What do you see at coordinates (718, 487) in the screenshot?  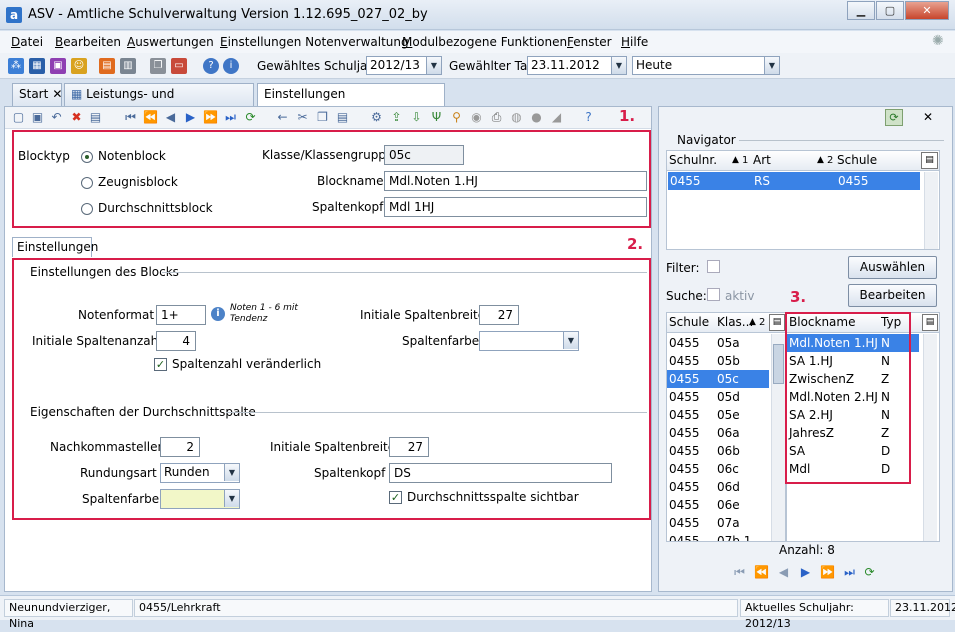 I see `table-row: 0455 06d` at bounding box center [718, 487].